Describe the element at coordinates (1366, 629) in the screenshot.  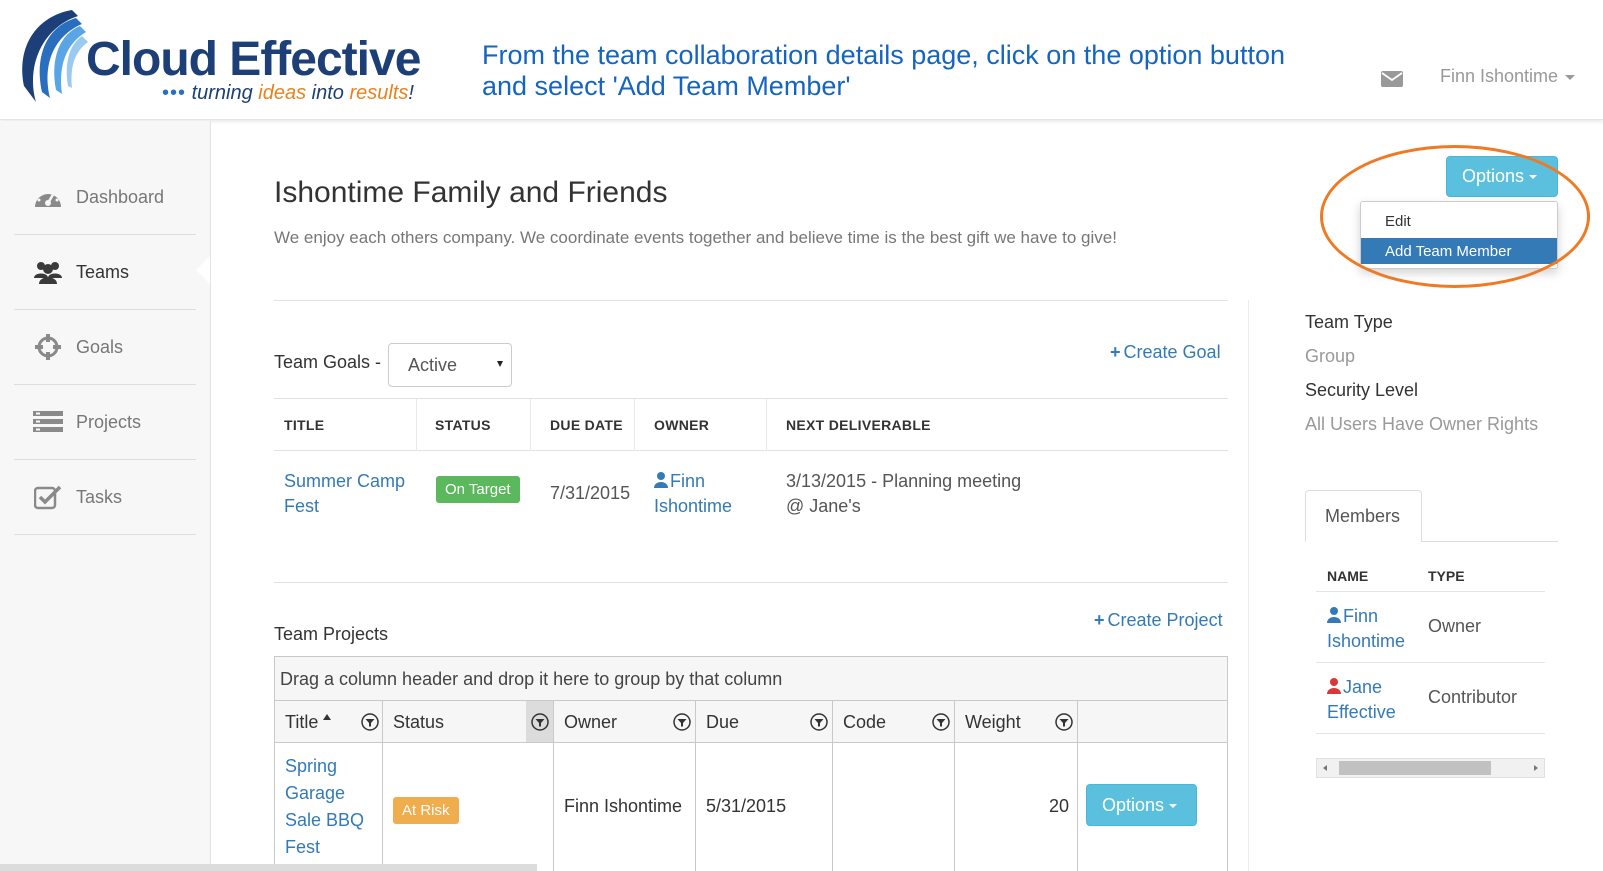
I see `member-name-link: Finn Ishontime` at that location.